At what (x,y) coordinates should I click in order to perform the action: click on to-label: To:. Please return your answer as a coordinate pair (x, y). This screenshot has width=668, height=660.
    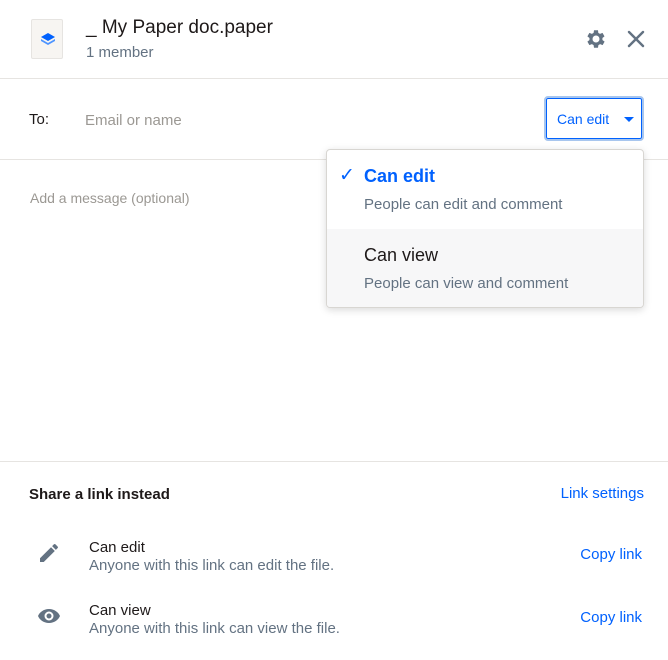
    Looking at the image, I should click on (39, 119).